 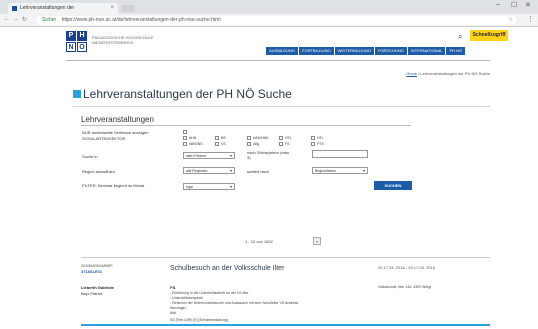 What do you see at coordinates (173, 313) in the screenshot?
I see `event-desc-line: ###` at bounding box center [173, 313].